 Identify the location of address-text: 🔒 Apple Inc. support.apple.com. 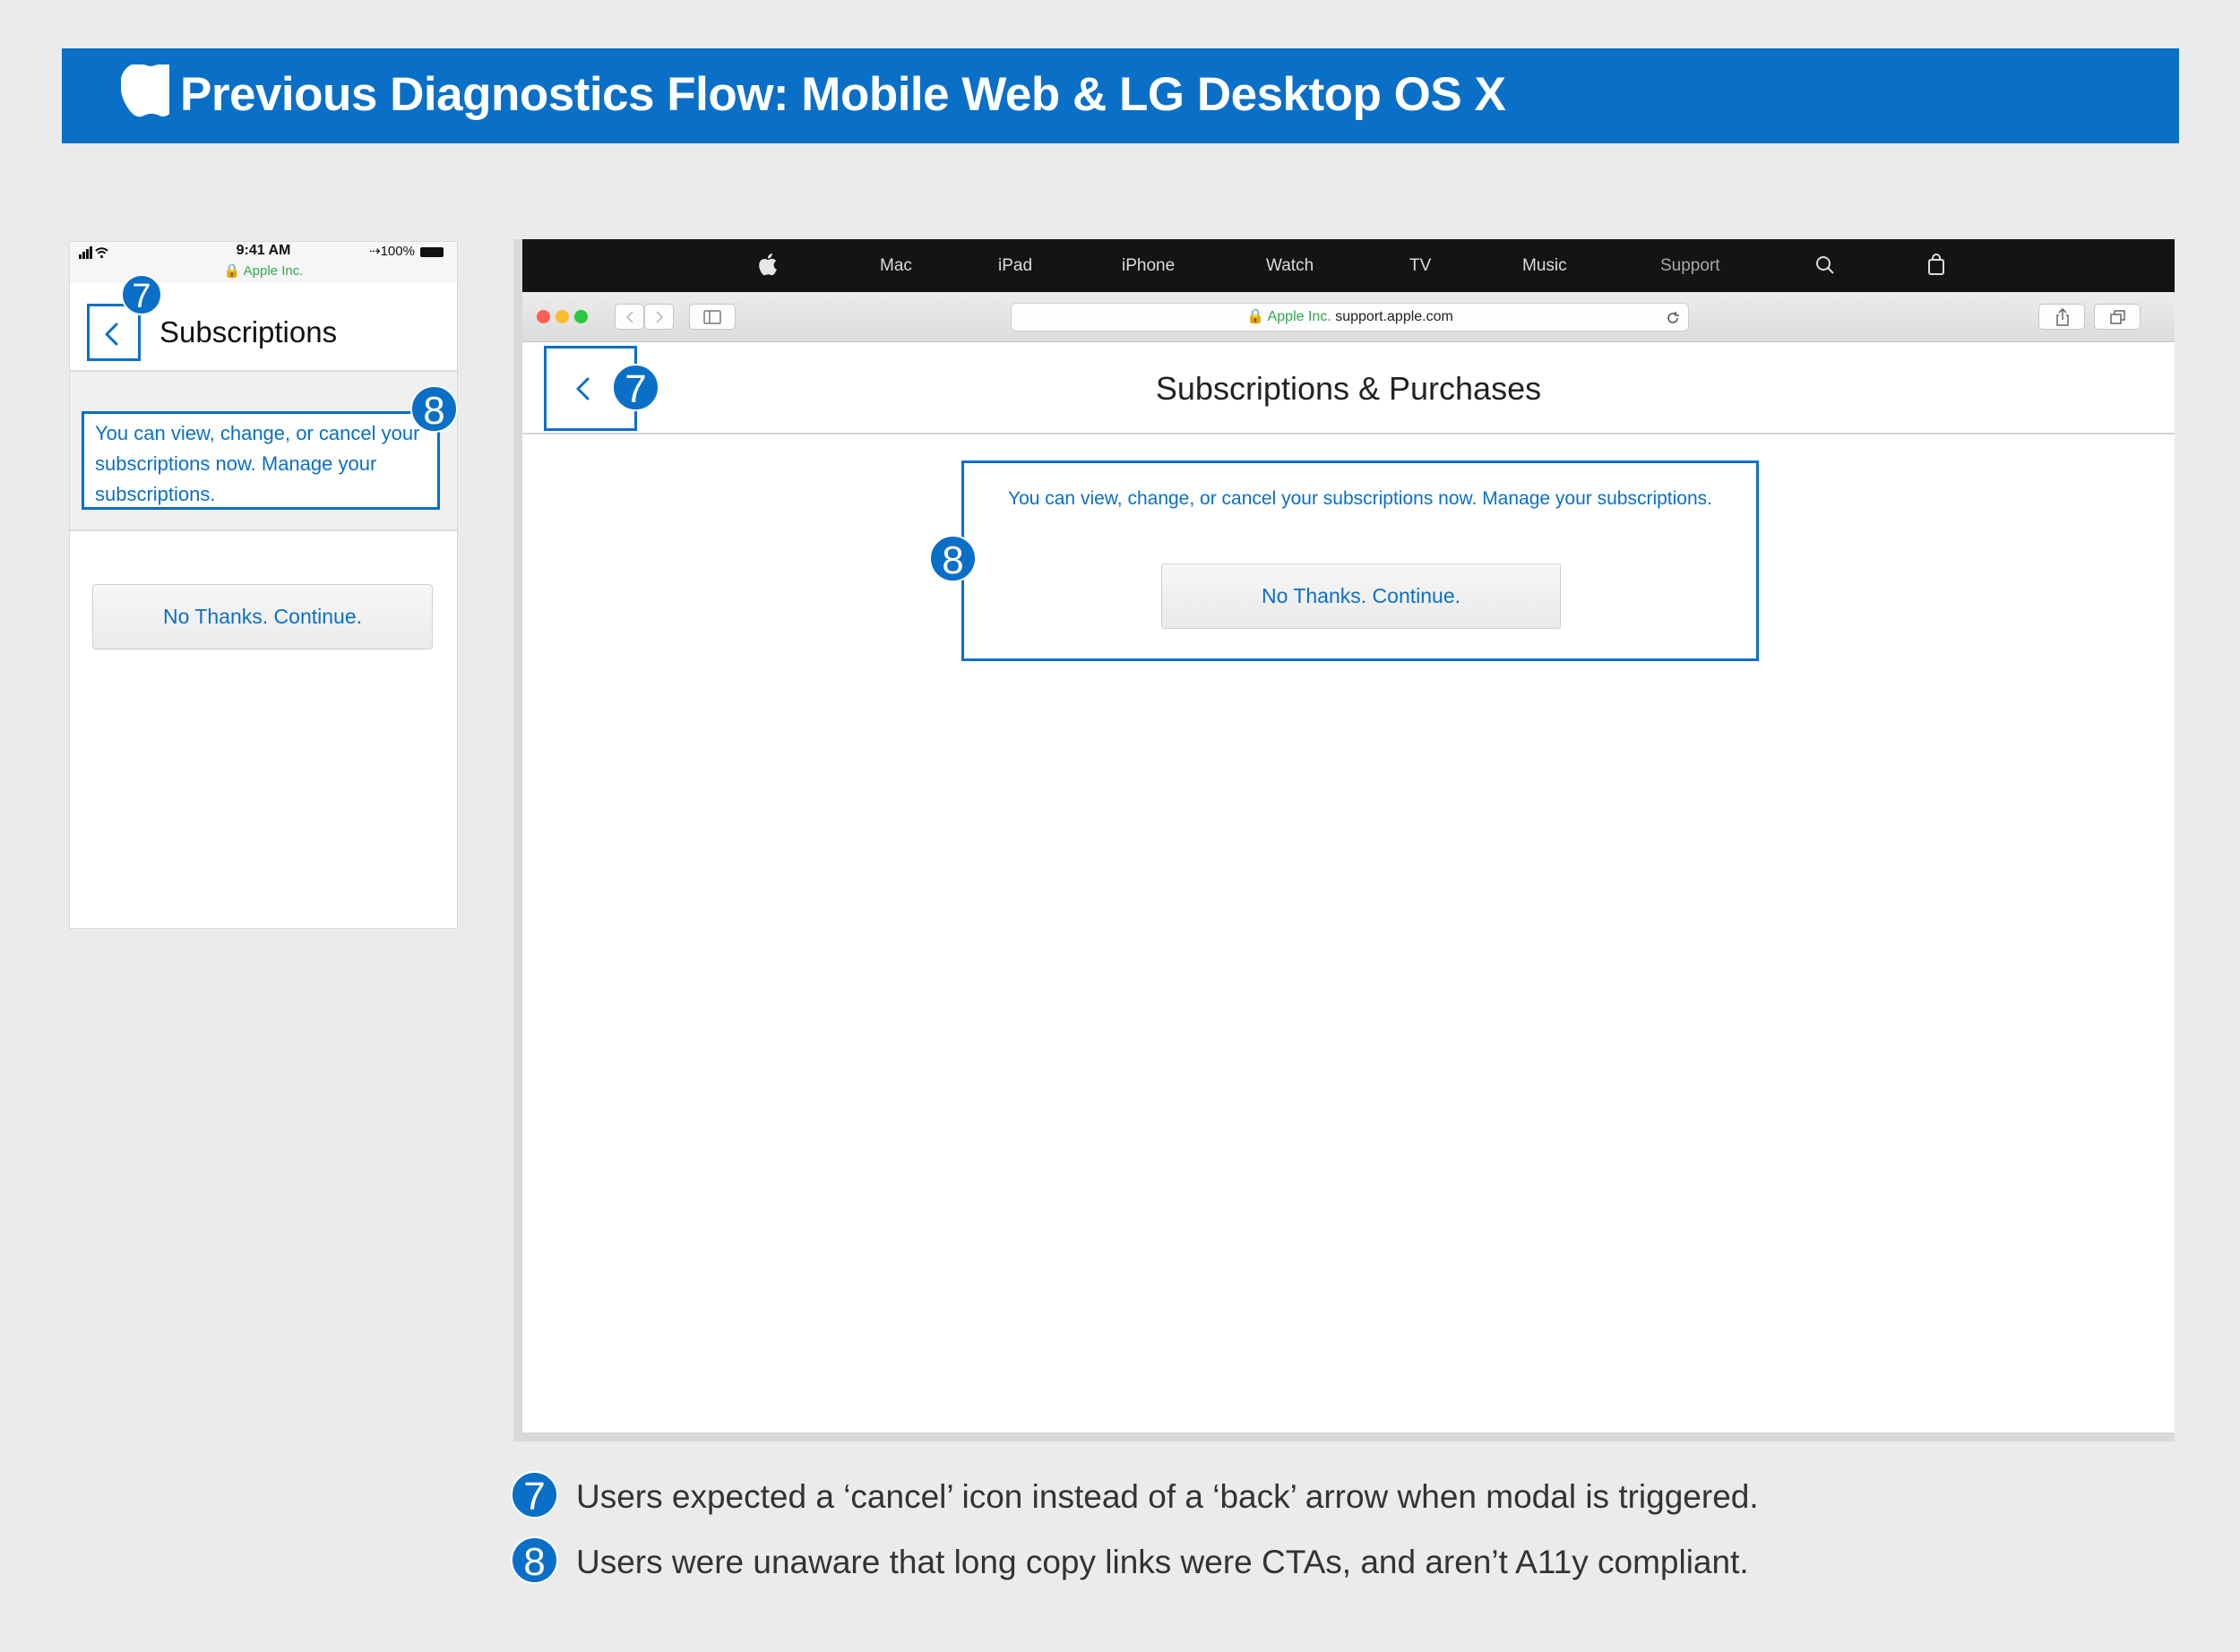
(1350, 317).